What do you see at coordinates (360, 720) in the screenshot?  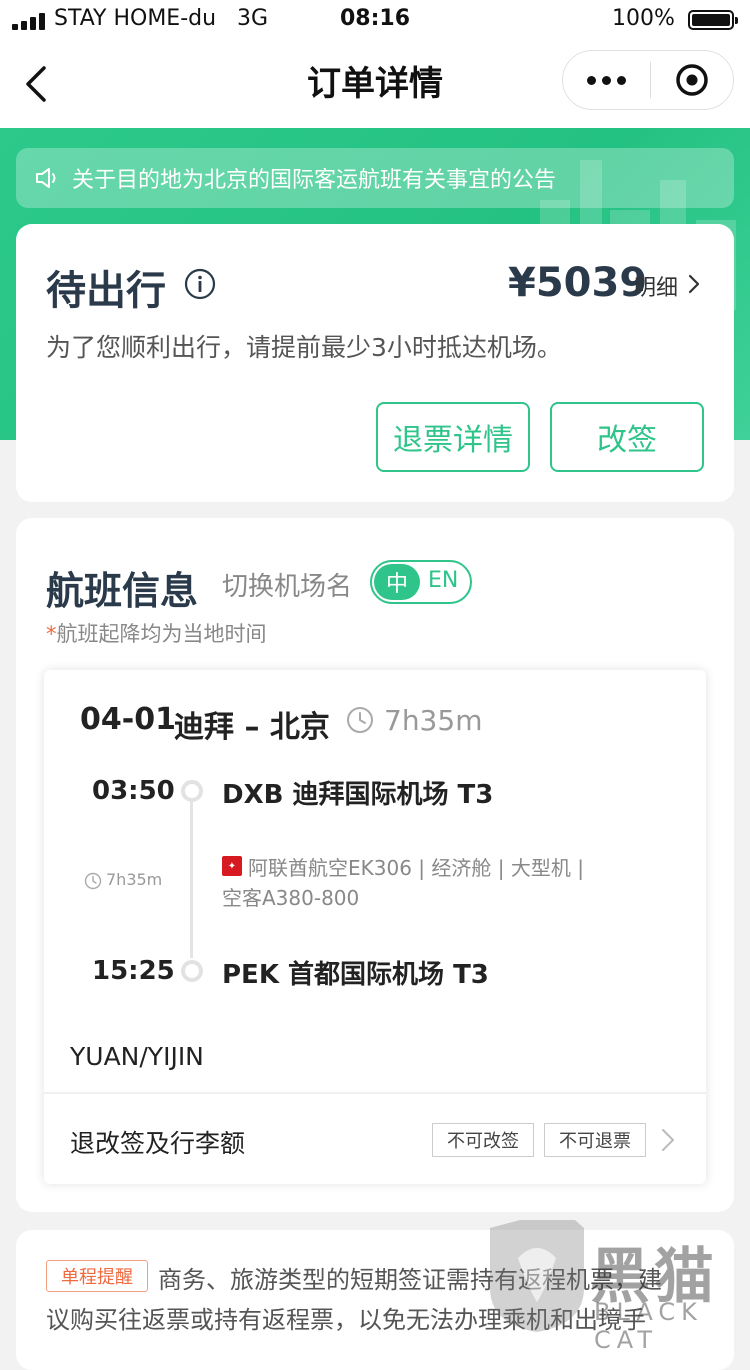 I see `clock-icon` at bounding box center [360, 720].